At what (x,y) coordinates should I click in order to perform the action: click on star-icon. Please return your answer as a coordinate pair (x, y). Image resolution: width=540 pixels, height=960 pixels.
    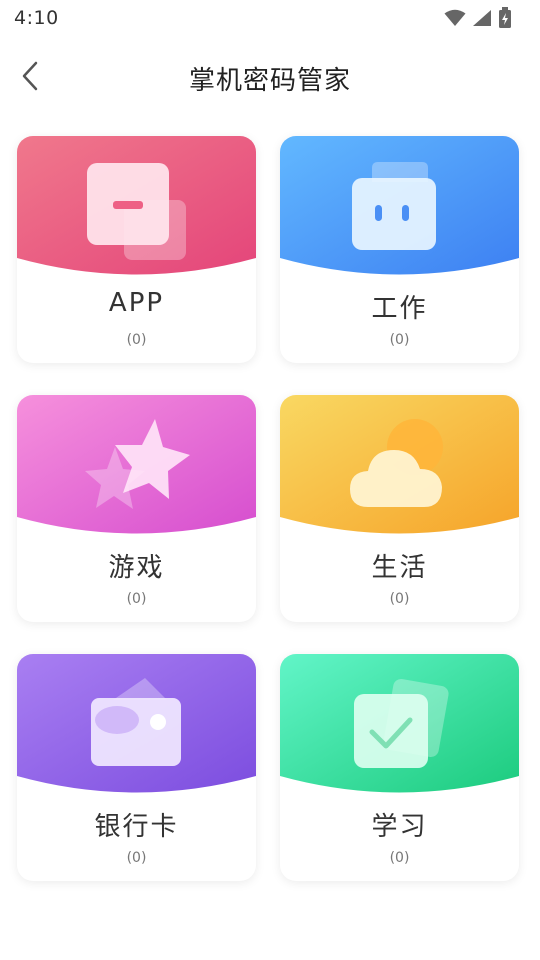
    Looking at the image, I should click on (137, 464).